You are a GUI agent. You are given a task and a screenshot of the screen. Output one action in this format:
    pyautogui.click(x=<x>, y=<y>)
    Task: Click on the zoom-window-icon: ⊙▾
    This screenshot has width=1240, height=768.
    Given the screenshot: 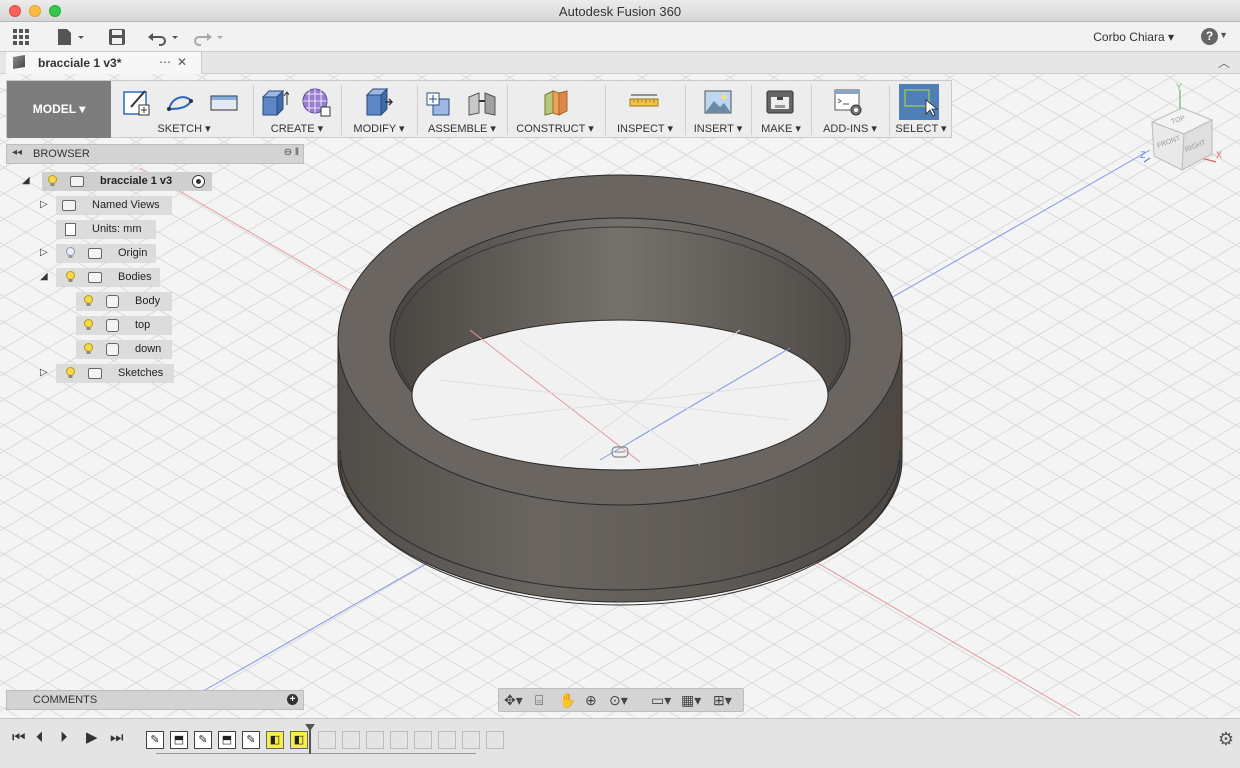 What is the action you would take?
    pyautogui.click(x=618, y=700)
    